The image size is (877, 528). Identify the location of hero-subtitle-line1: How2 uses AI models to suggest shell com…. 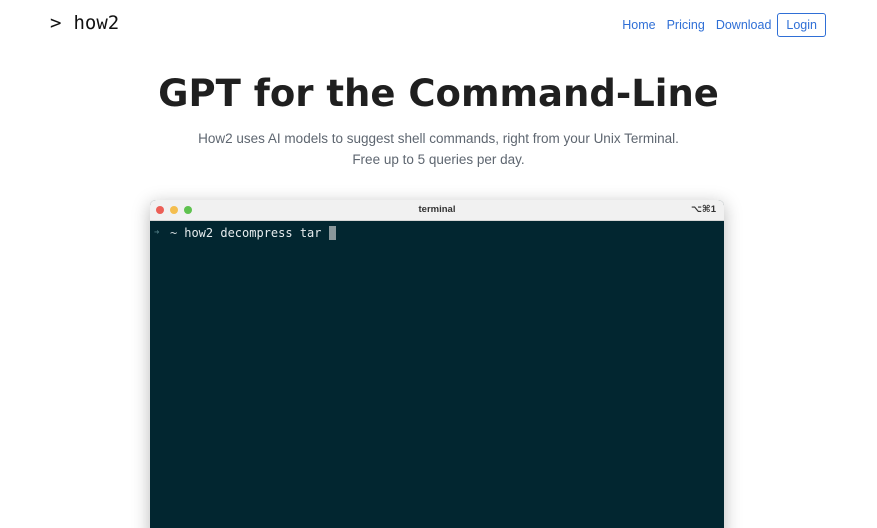
(438, 138).